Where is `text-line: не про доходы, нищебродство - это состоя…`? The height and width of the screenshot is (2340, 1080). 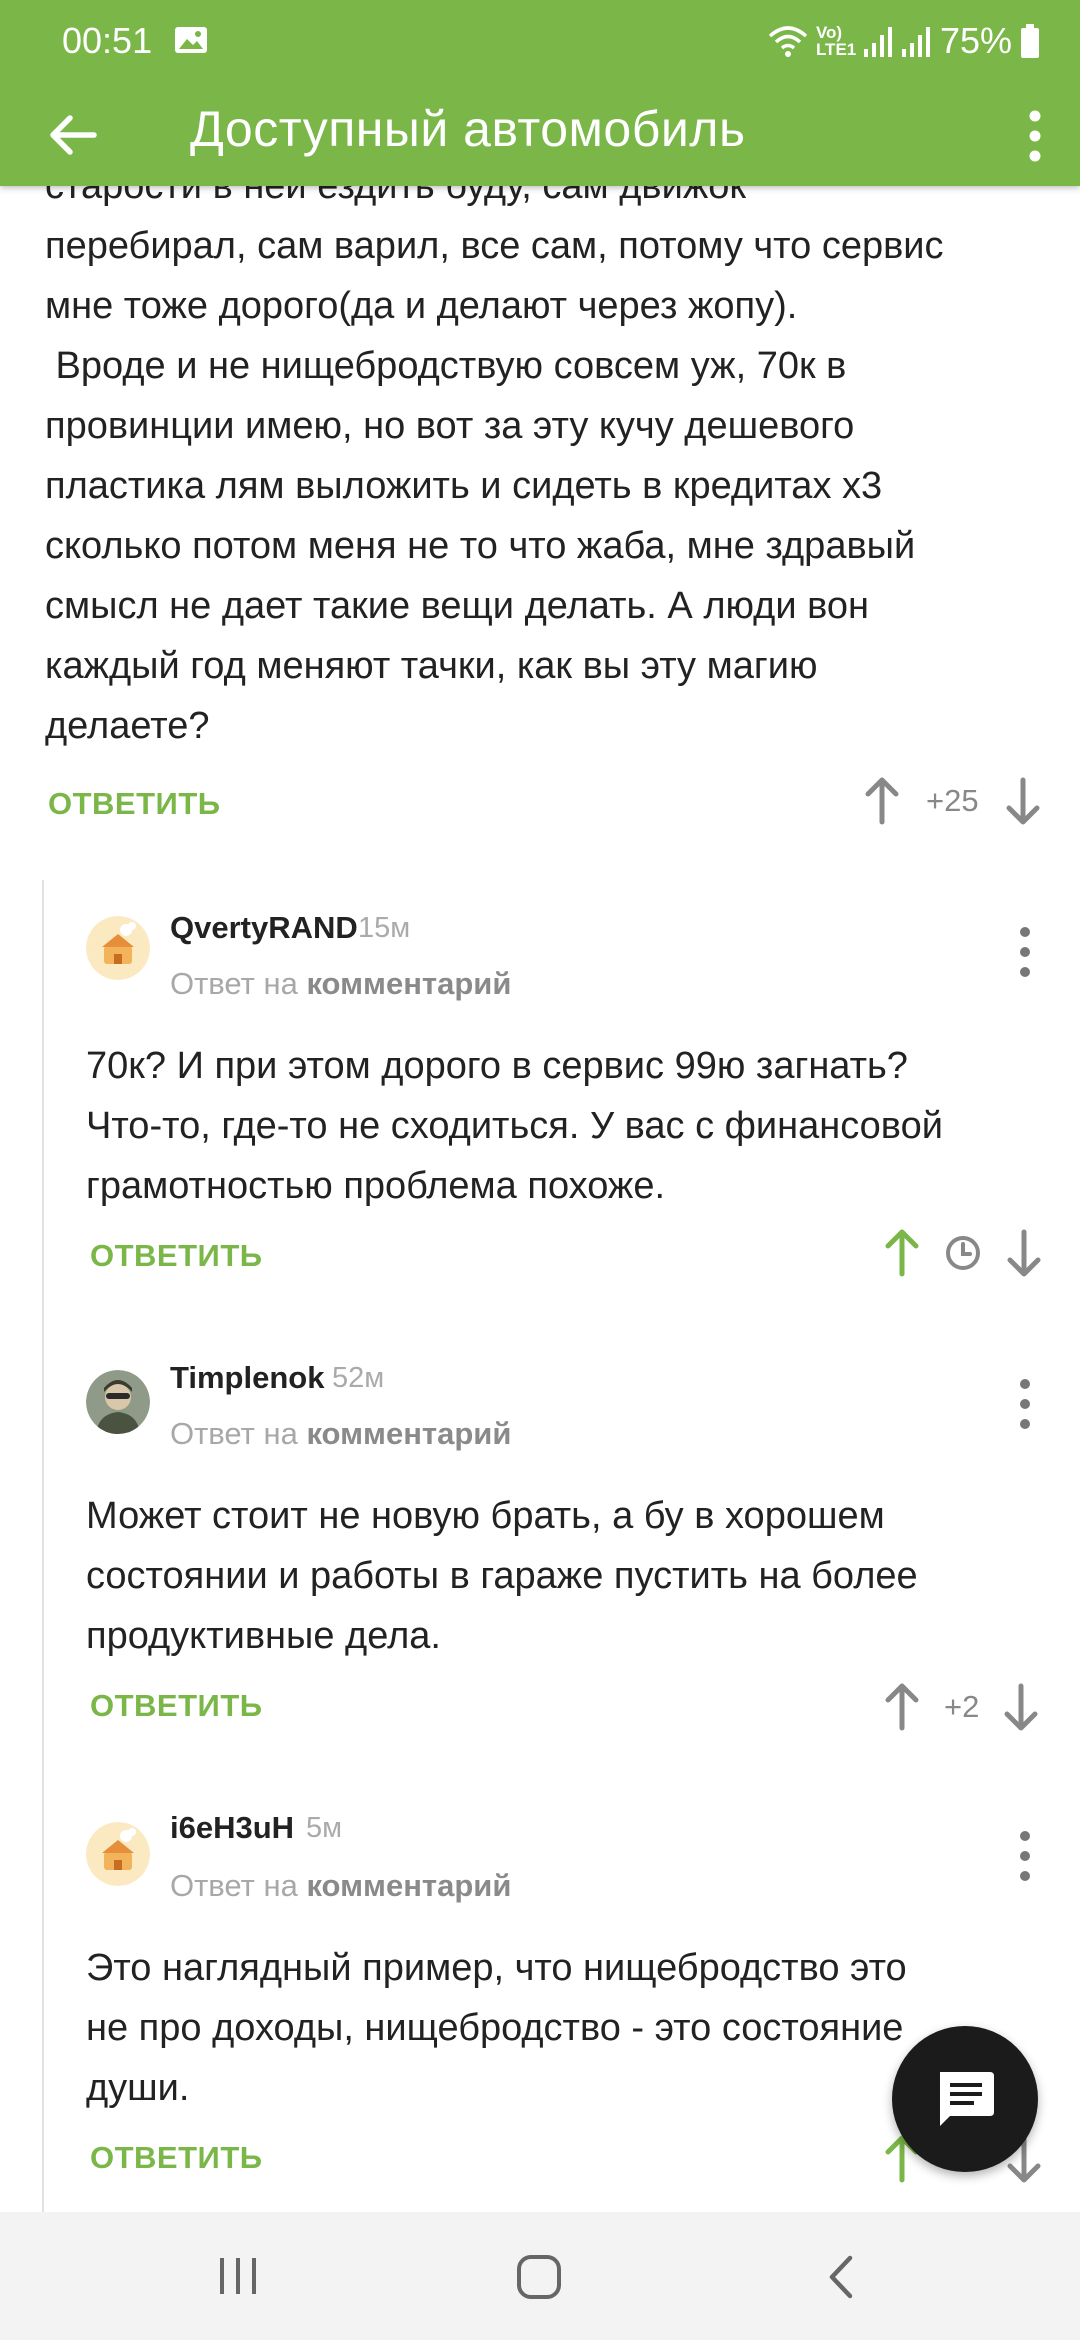 text-line: не про доходы, нищебродство - это состоя… is located at coordinates (495, 2028).